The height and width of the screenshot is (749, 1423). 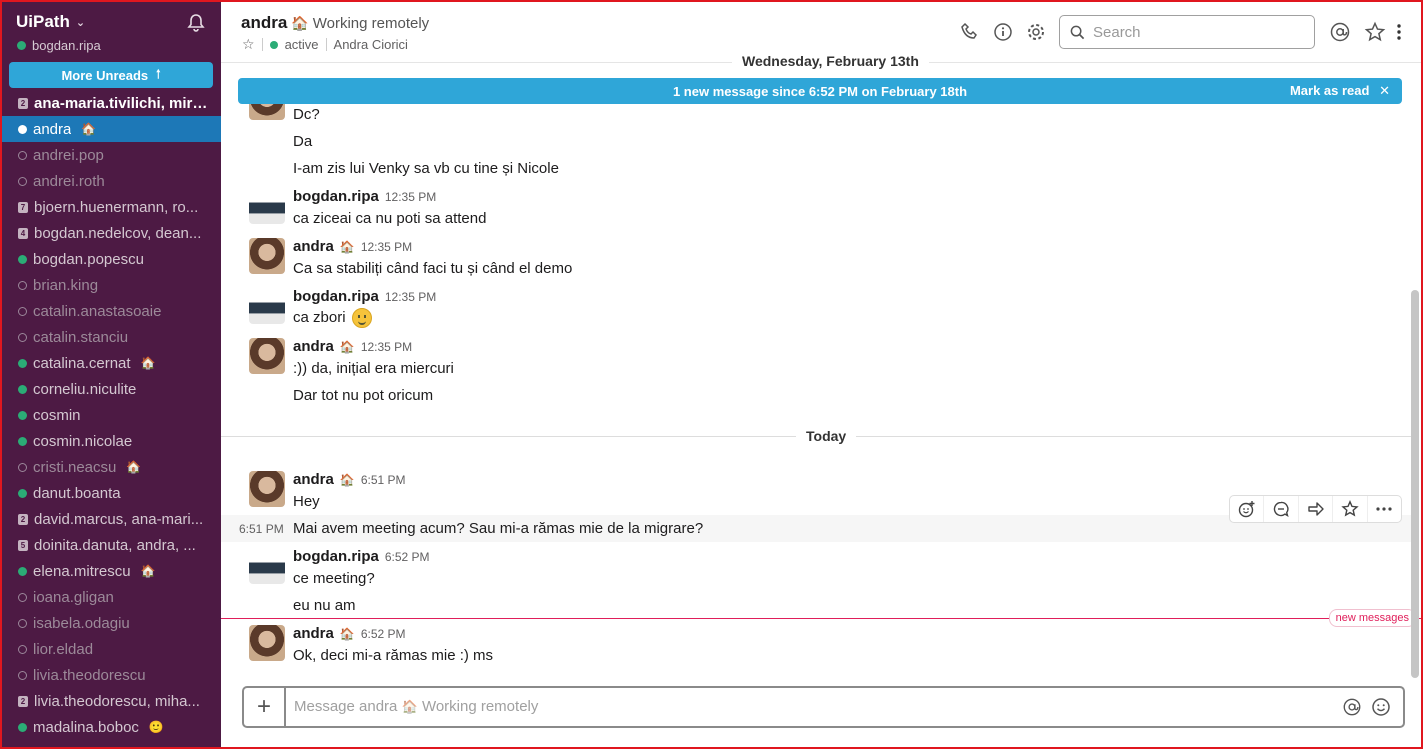 I want to click on mark-as-read-label: Mark as read, so click(x=1329, y=90).